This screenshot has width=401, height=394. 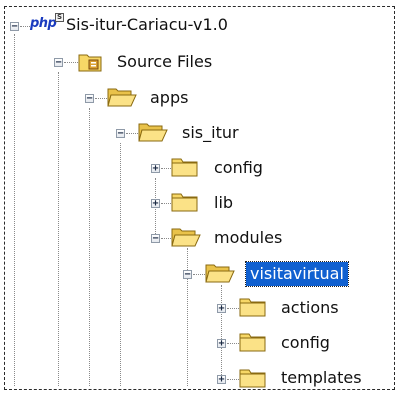 What do you see at coordinates (223, 203) in the screenshot?
I see `tree-node-label: lib` at bounding box center [223, 203].